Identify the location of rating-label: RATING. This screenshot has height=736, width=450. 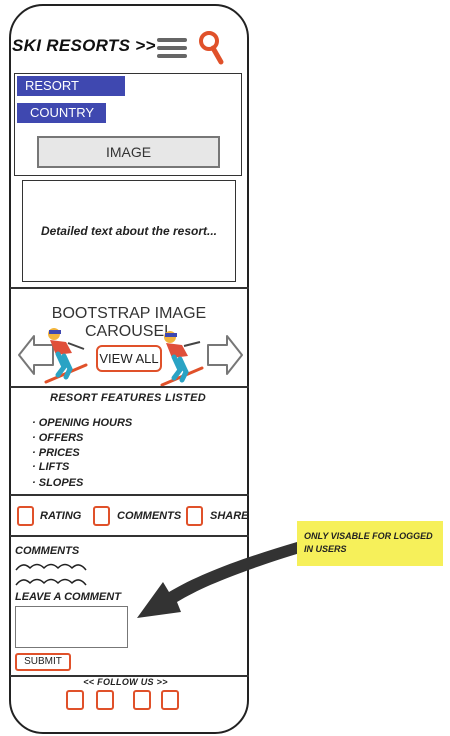
(61, 516).